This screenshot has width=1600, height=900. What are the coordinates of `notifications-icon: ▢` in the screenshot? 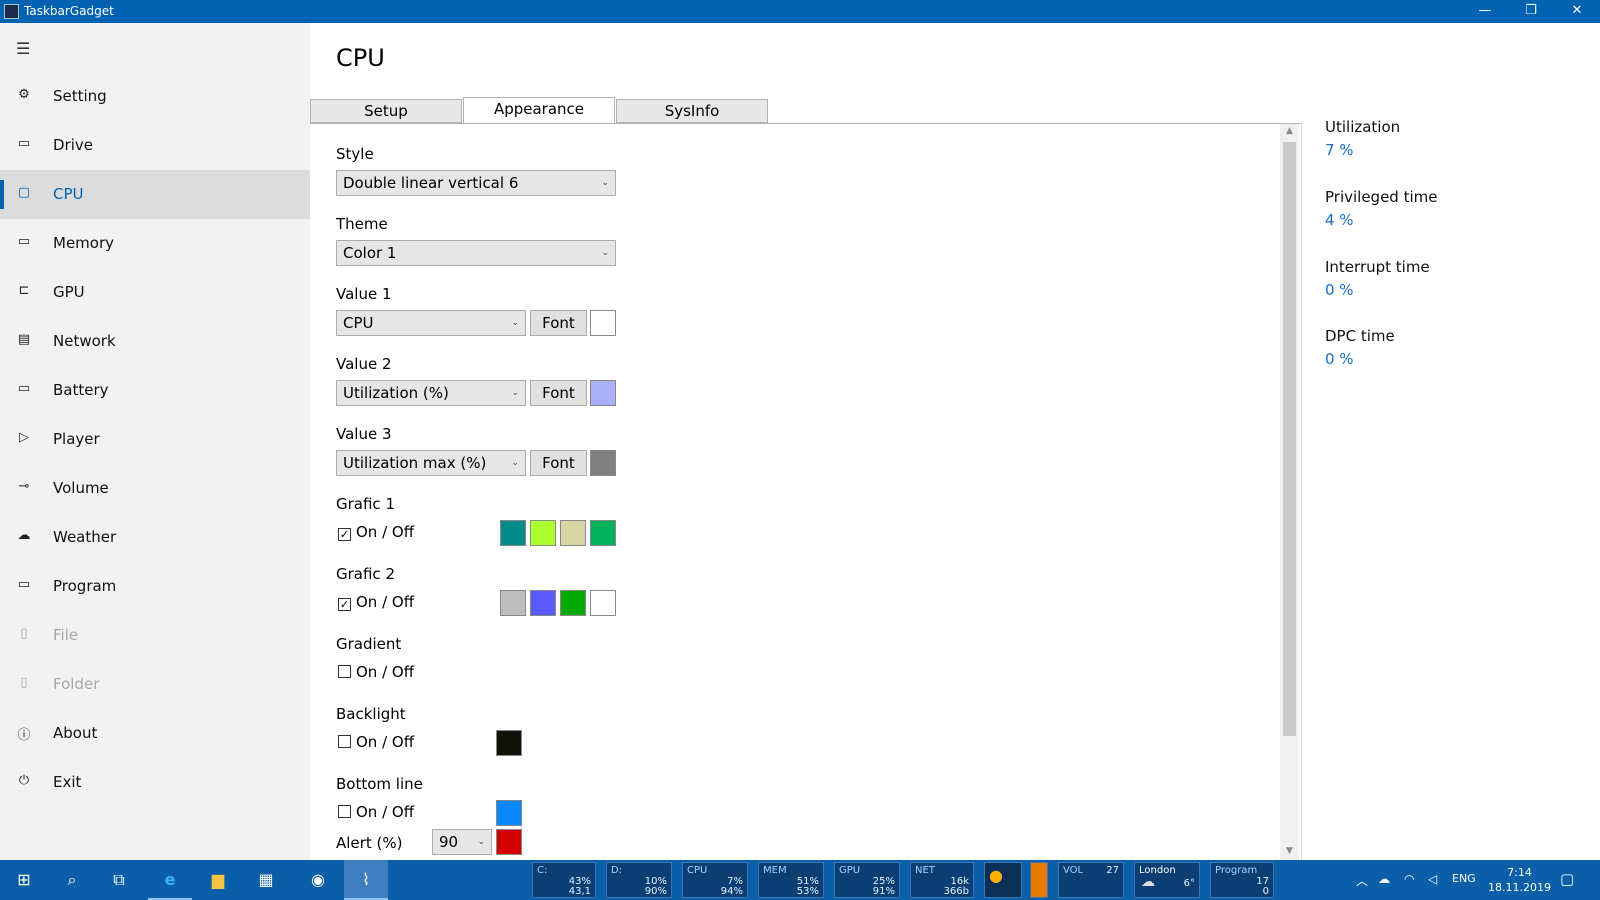 It's located at (1567, 879).